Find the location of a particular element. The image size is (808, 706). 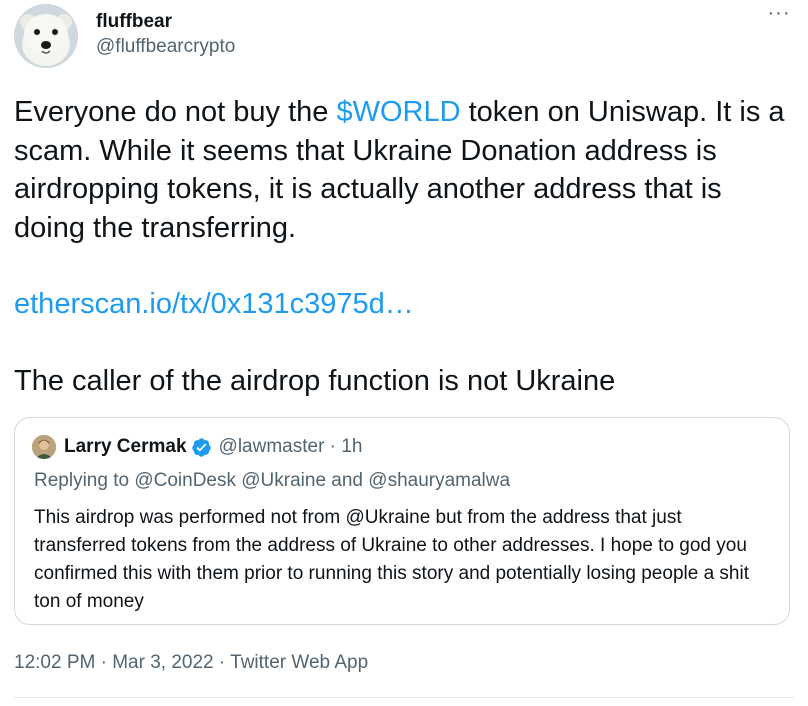

tweet-text-part: Everyone do not buy the is located at coordinates (175, 112).